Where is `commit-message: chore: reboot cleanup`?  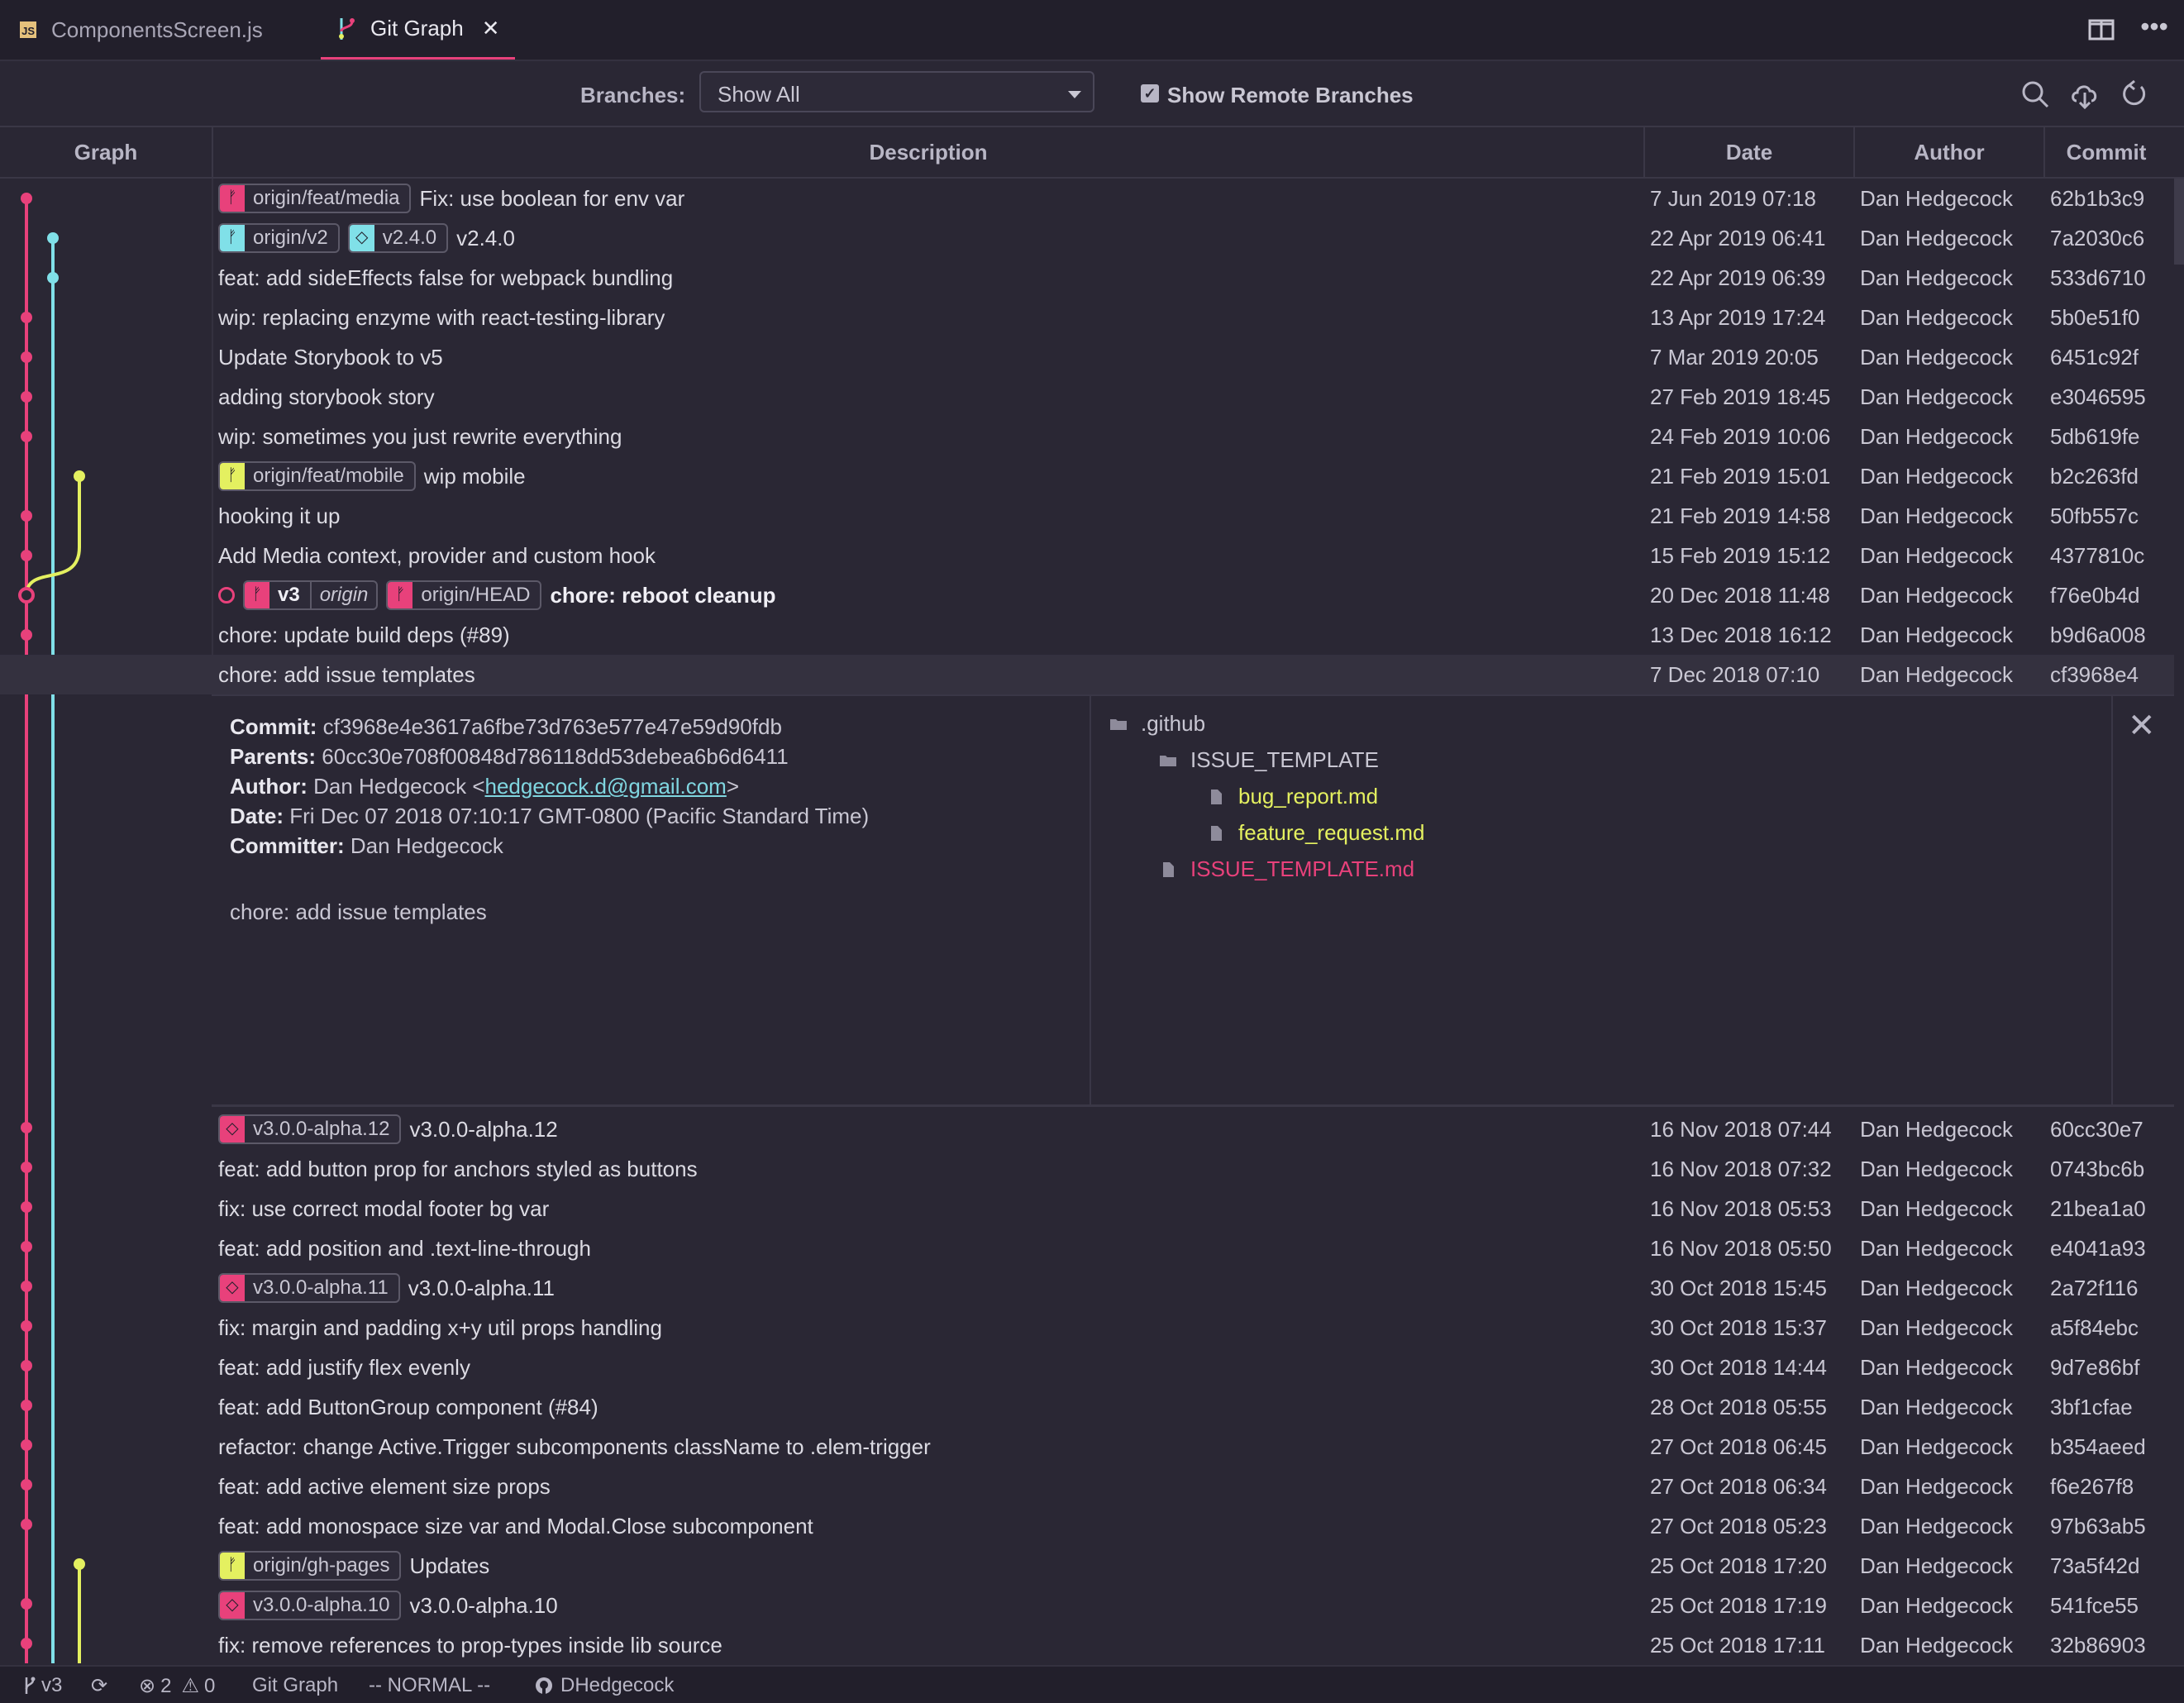 commit-message: chore: reboot cleanup is located at coordinates (663, 596).